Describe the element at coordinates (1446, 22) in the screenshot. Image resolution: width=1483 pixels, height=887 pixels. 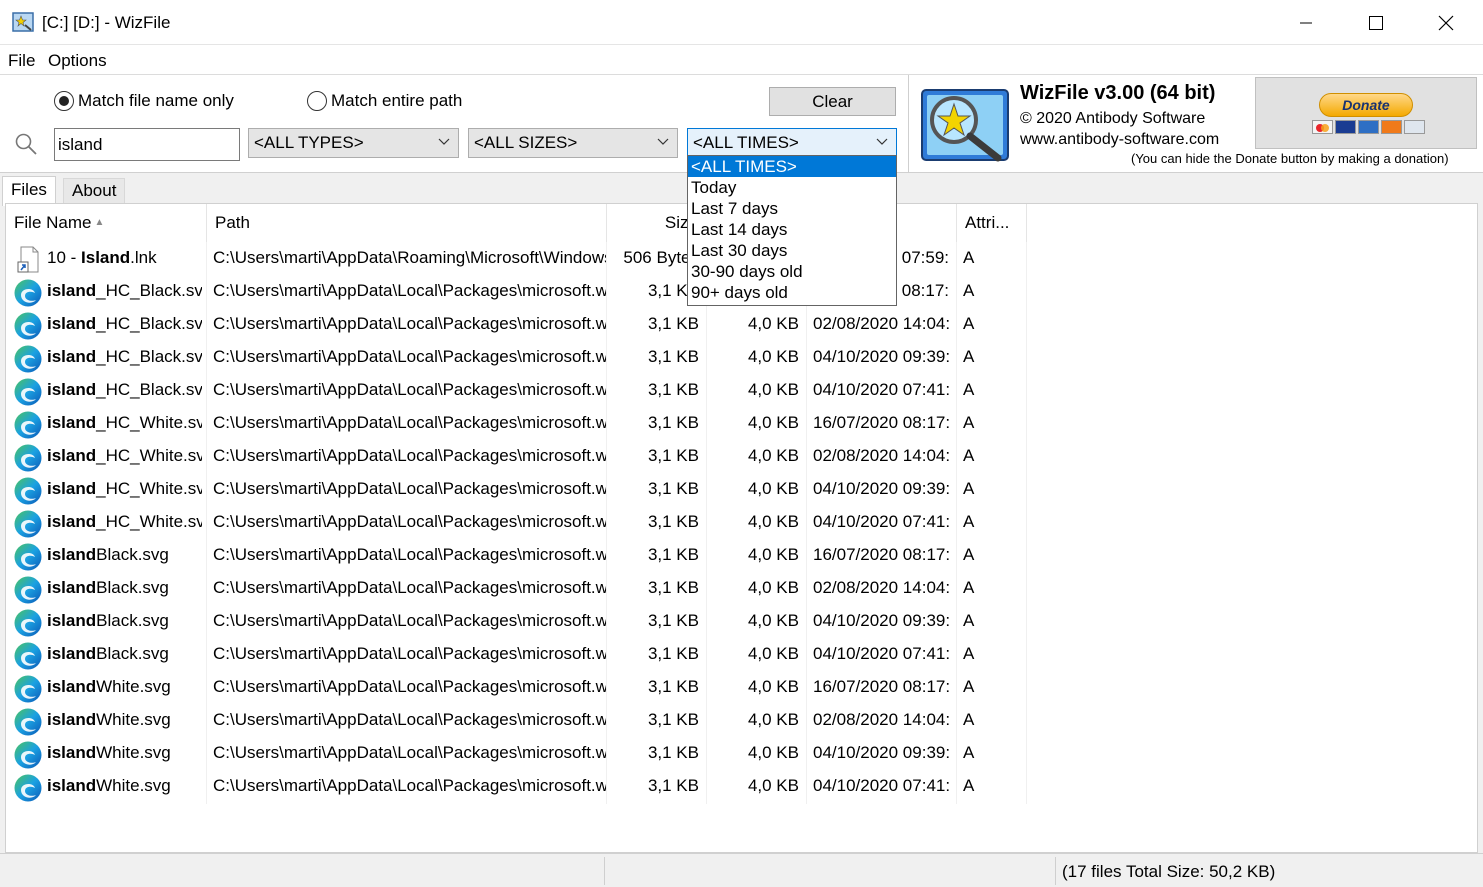
I see `close-button` at that location.